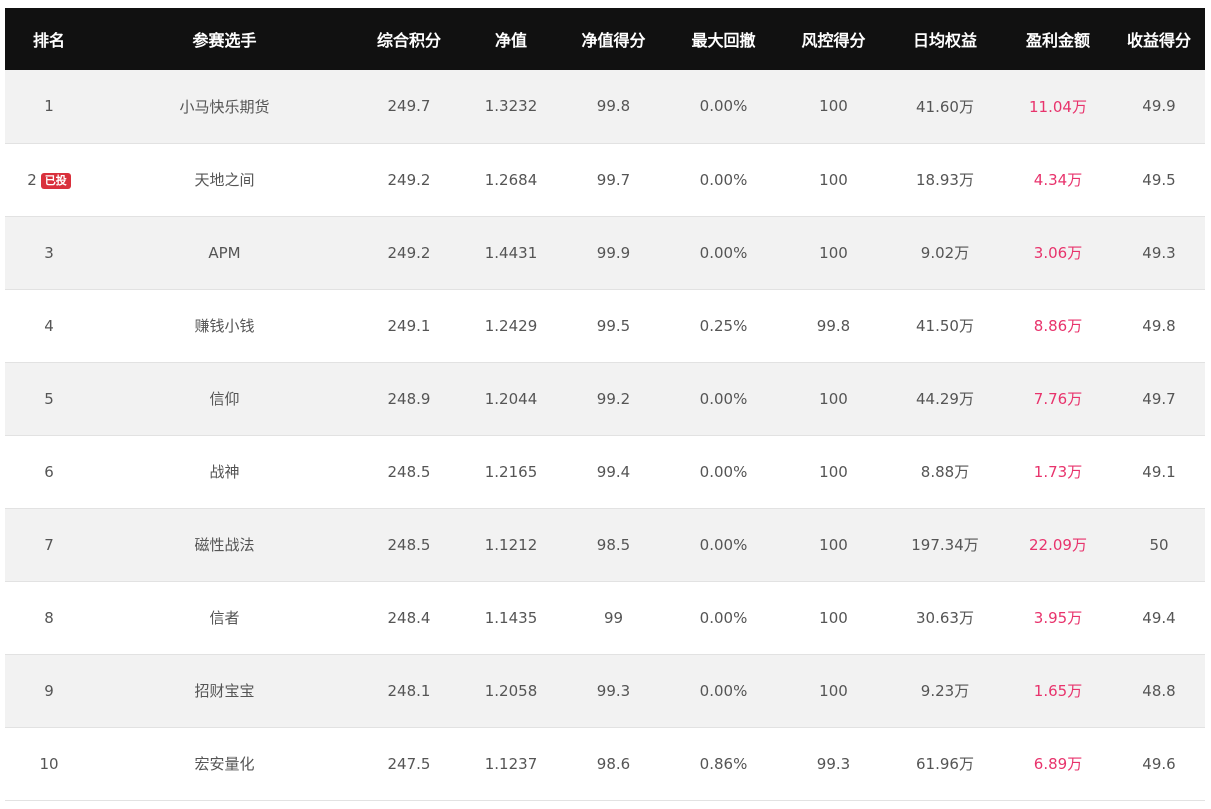 The width and height of the screenshot is (1211, 809). I want to click on col-header-rank: 排名, so click(49, 39).